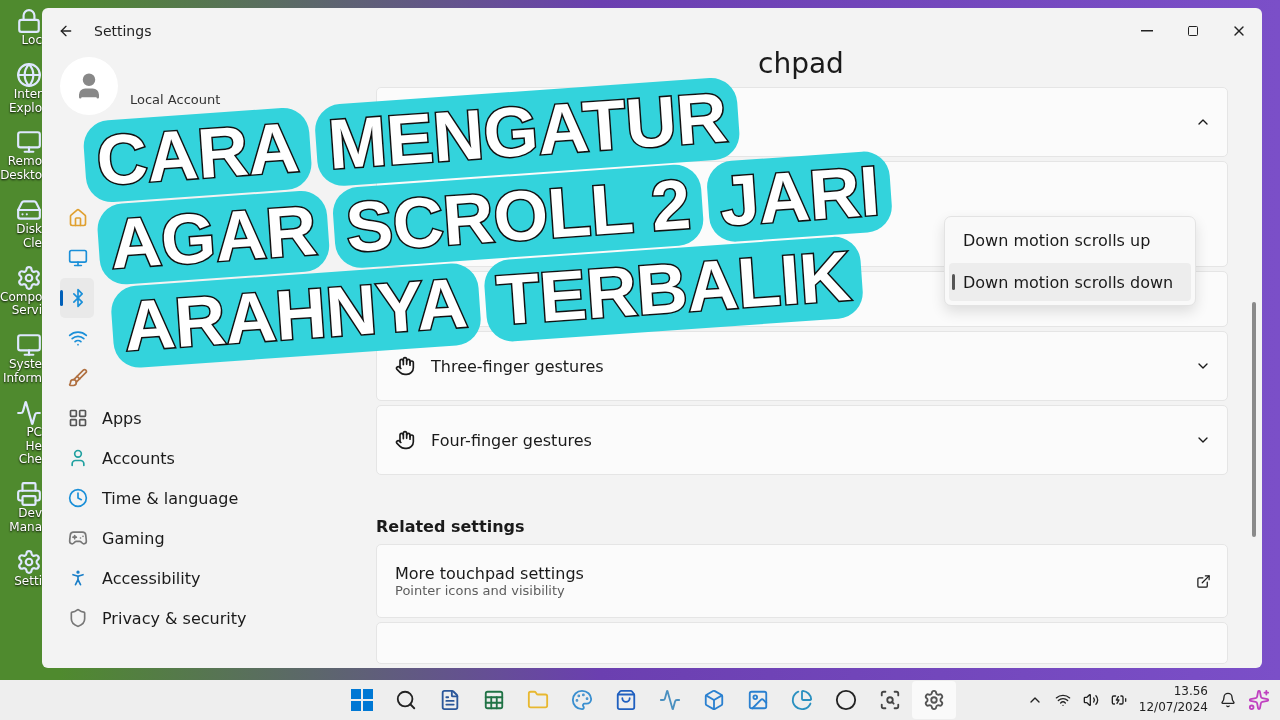 The height and width of the screenshot is (720, 1280). Describe the element at coordinates (21, 372) in the screenshot. I see `desktop-icon-label: Syste Inform` at that location.